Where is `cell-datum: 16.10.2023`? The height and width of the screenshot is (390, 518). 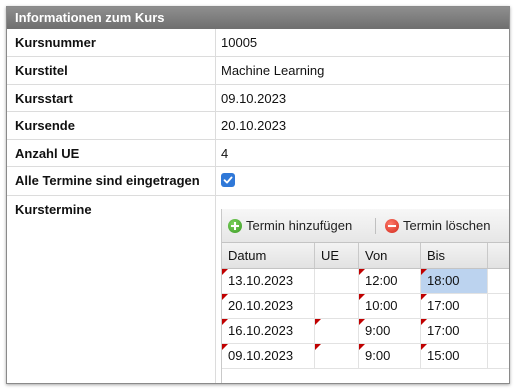 cell-datum: 16.10.2023 is located at coordinates (268, 331).